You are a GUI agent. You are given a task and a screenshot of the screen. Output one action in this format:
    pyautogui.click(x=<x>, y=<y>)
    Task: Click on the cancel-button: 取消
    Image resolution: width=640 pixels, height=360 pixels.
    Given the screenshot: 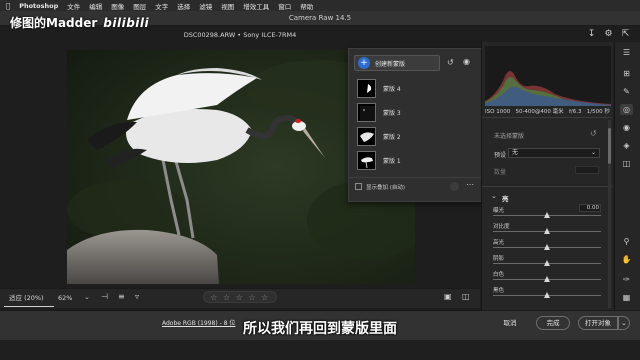 What is the action you would take?
    pyautogui.click(x=510, y=323)
    